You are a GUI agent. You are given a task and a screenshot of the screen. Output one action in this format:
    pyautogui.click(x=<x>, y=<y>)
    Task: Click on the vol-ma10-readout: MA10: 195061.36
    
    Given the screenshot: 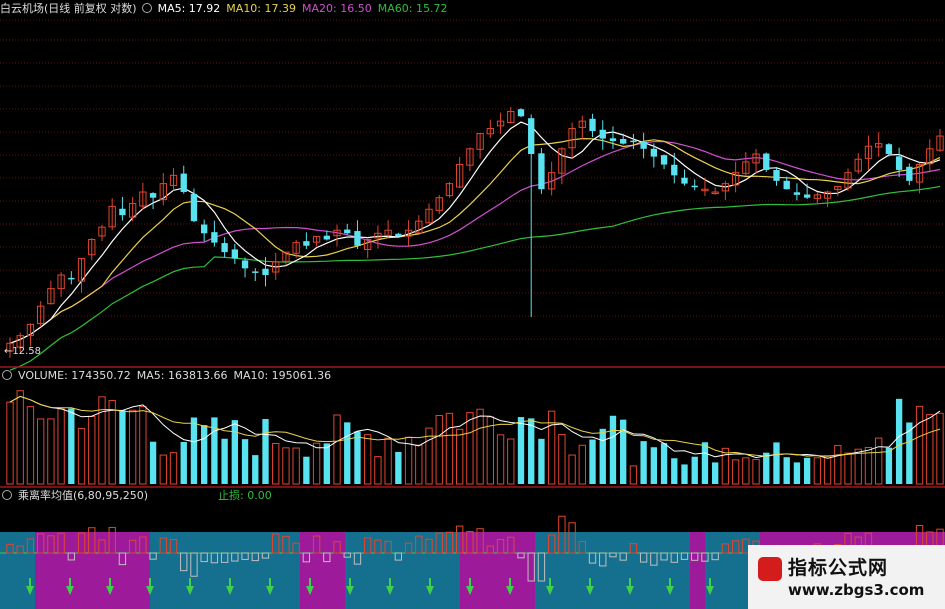 What is the action you would take?
    pyautogui.click(x=282, y=375)
    